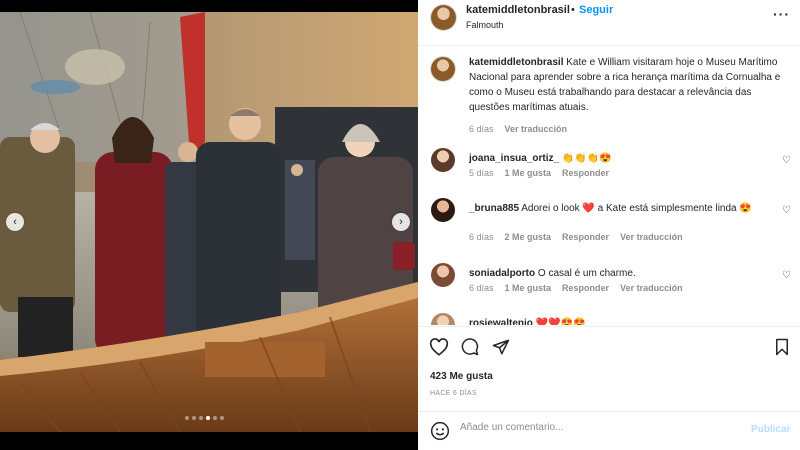 The image size is (800, 450). What do you see at coordinates (516, 62) in the screenshot?
I see `caption-username: katemiddletonbrasil` at bounding box center [516, 62].